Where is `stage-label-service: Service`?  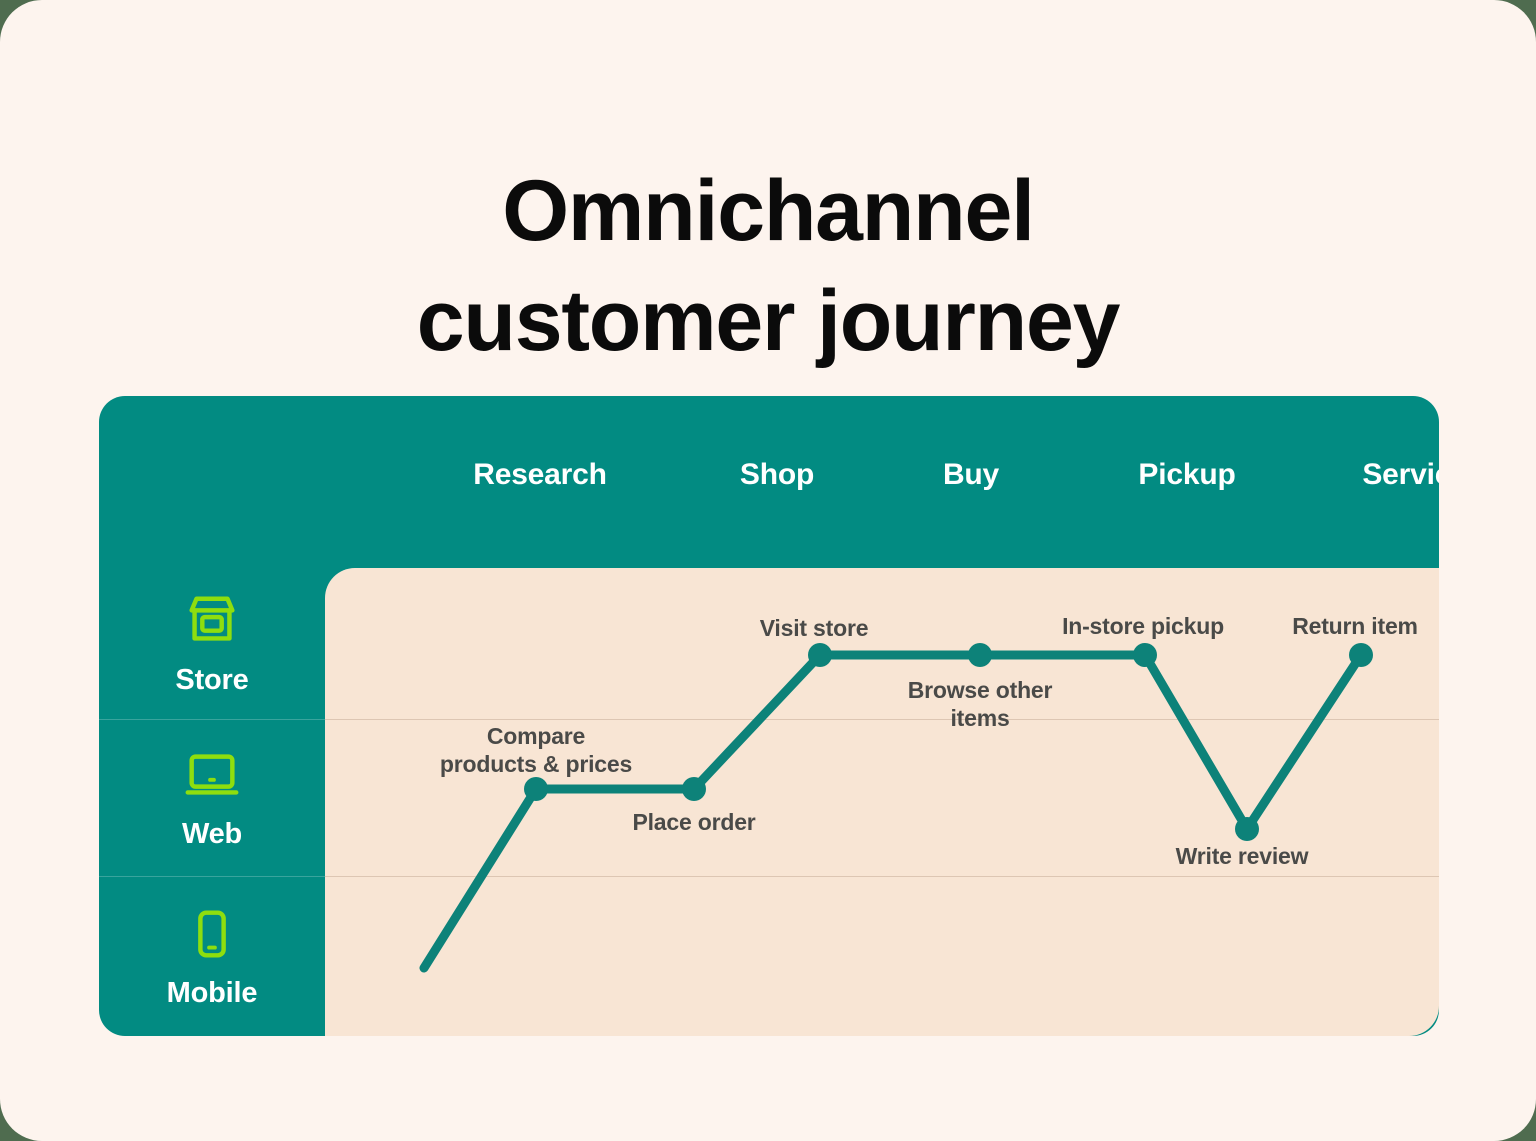 stage-label-service: Service is located at coordinates (1400, 474).